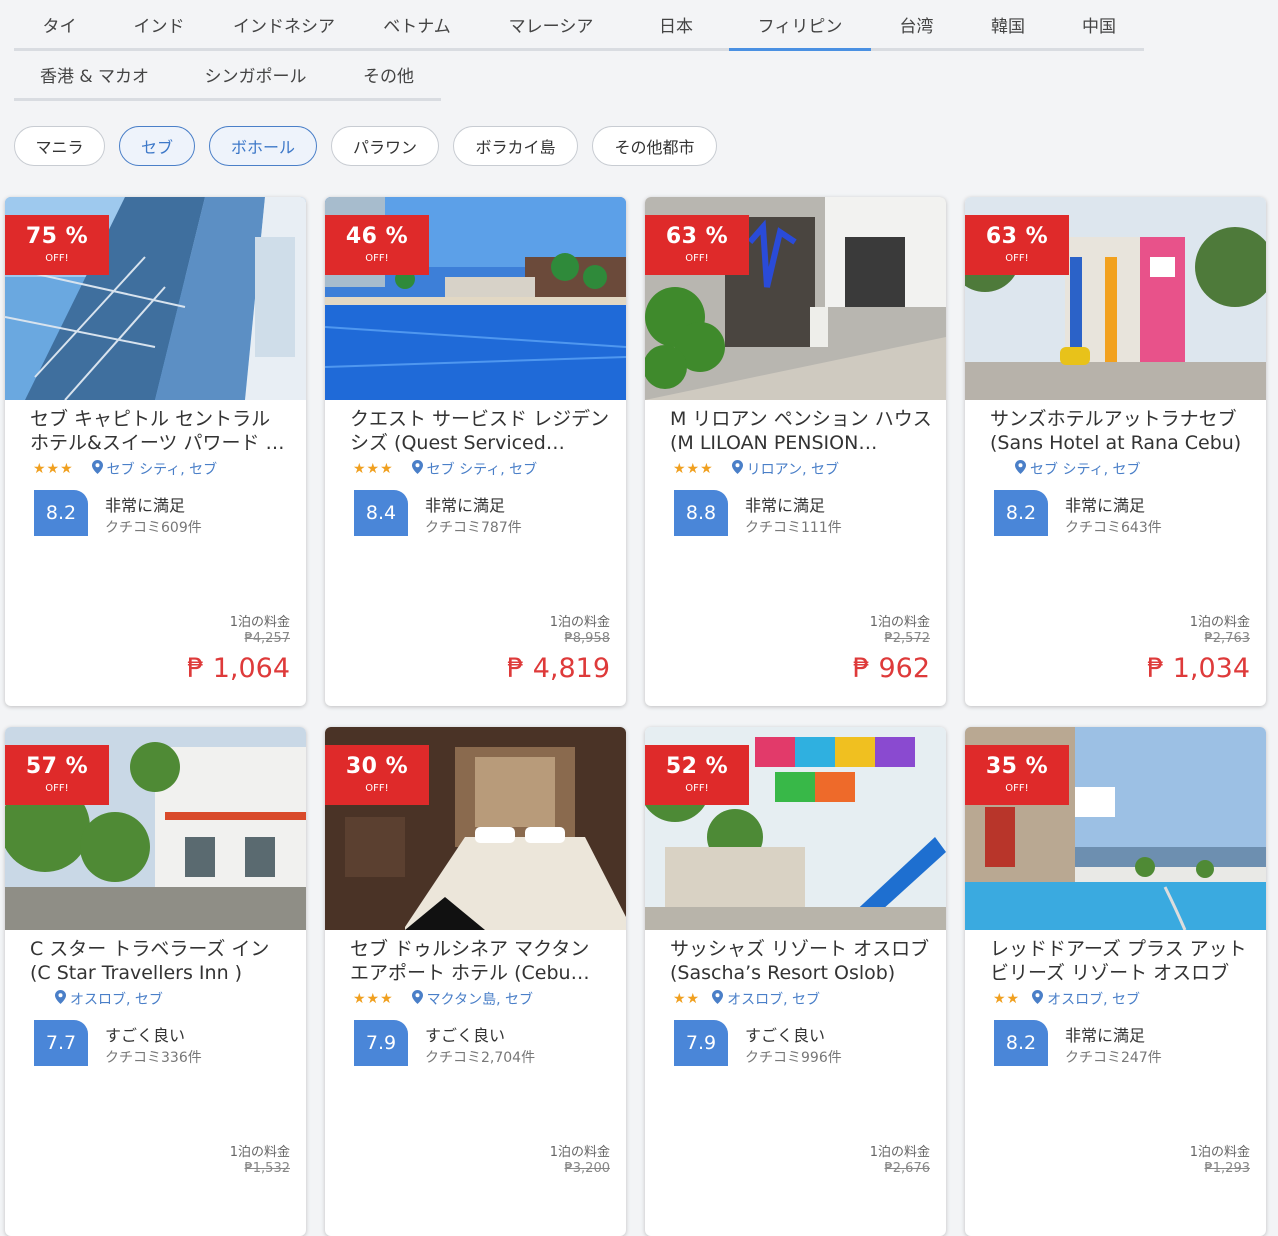  What do you see at coordinates (1099, 24) in the screenshot?
I see `tab-china: 中国` at bounding box center [1099, 24].